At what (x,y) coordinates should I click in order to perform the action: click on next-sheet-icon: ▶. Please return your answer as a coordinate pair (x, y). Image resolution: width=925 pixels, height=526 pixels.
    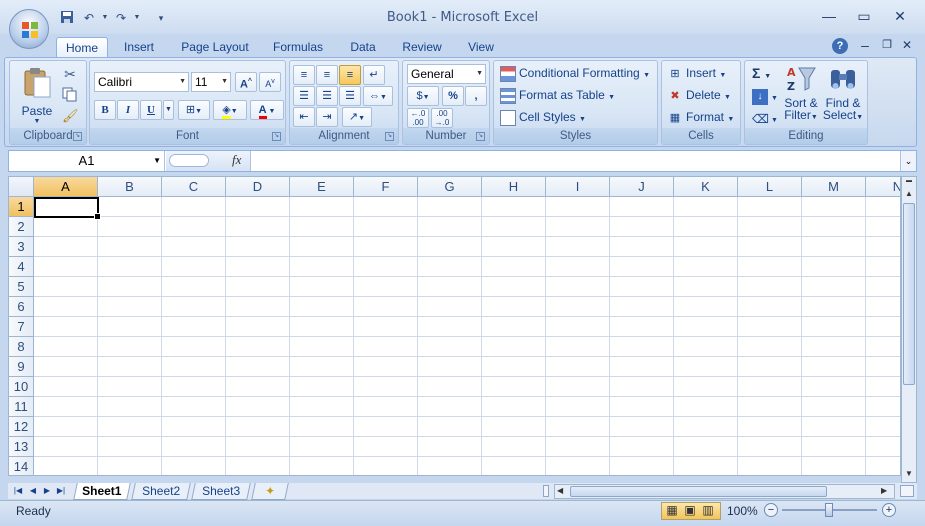
    Looking at the image, I should click on (47, 491).